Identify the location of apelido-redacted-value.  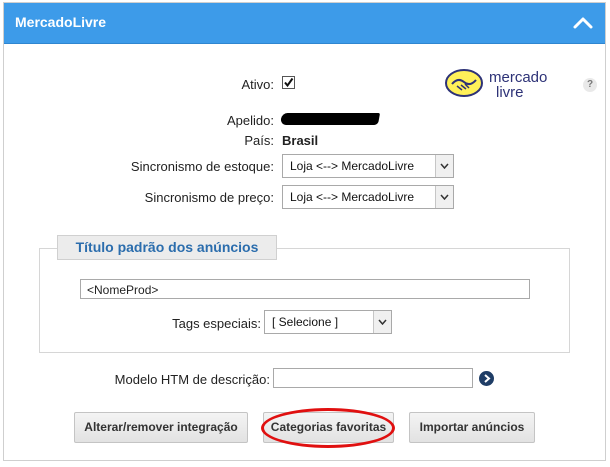
(330, 119).